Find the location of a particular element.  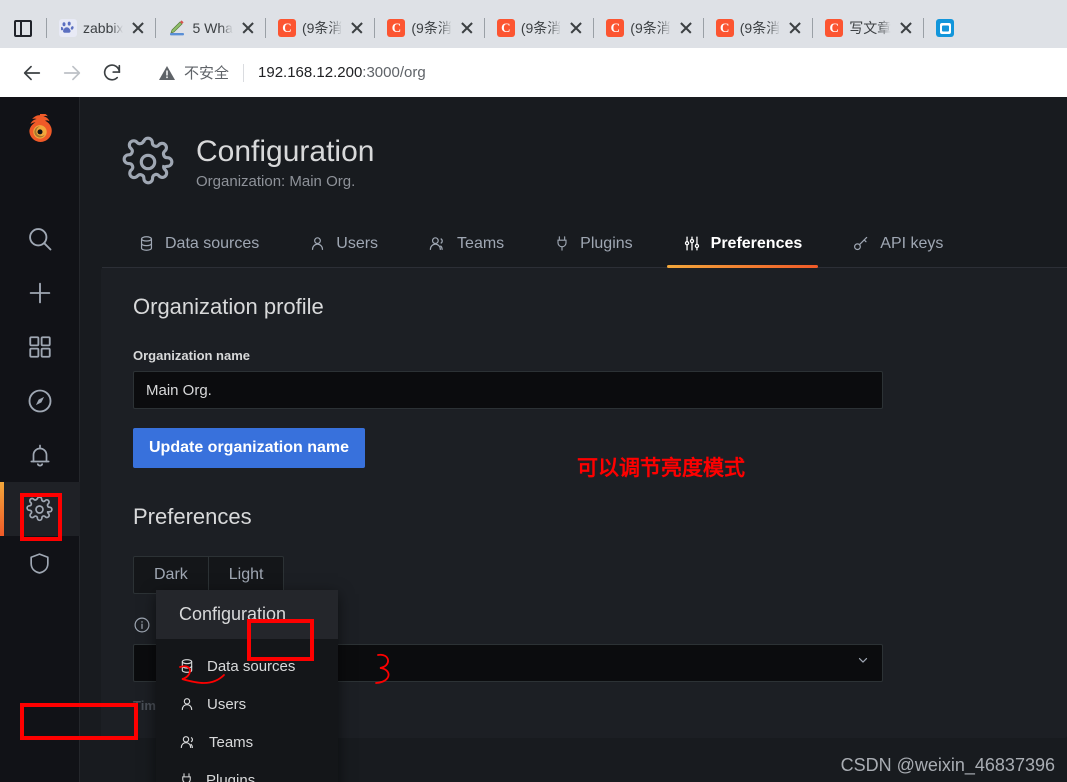

sidebar-item-alerting is located at coordinates (40, 455).